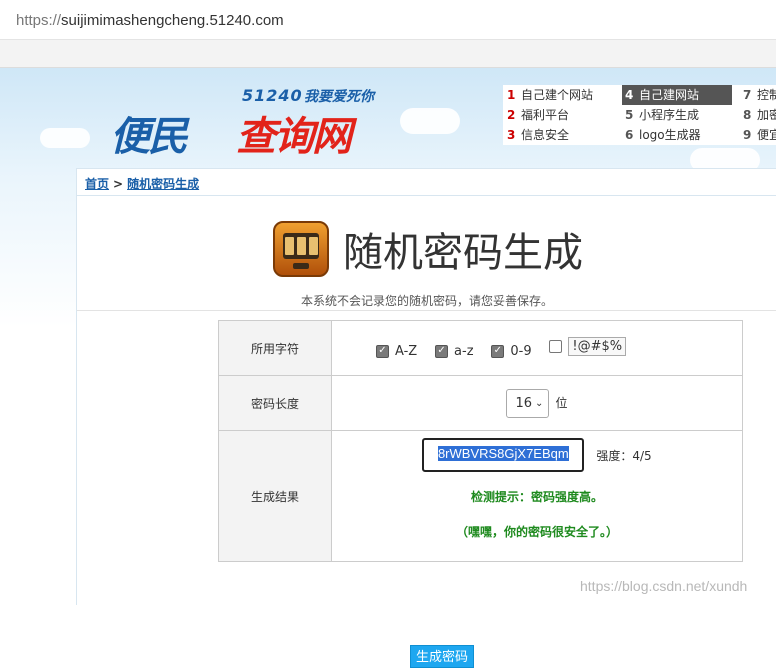  Describe the element at coordinates (388, 20) in the screenshot. I see `browser-address-bar: https://suijimimashengcheng.51240.com` at that location.